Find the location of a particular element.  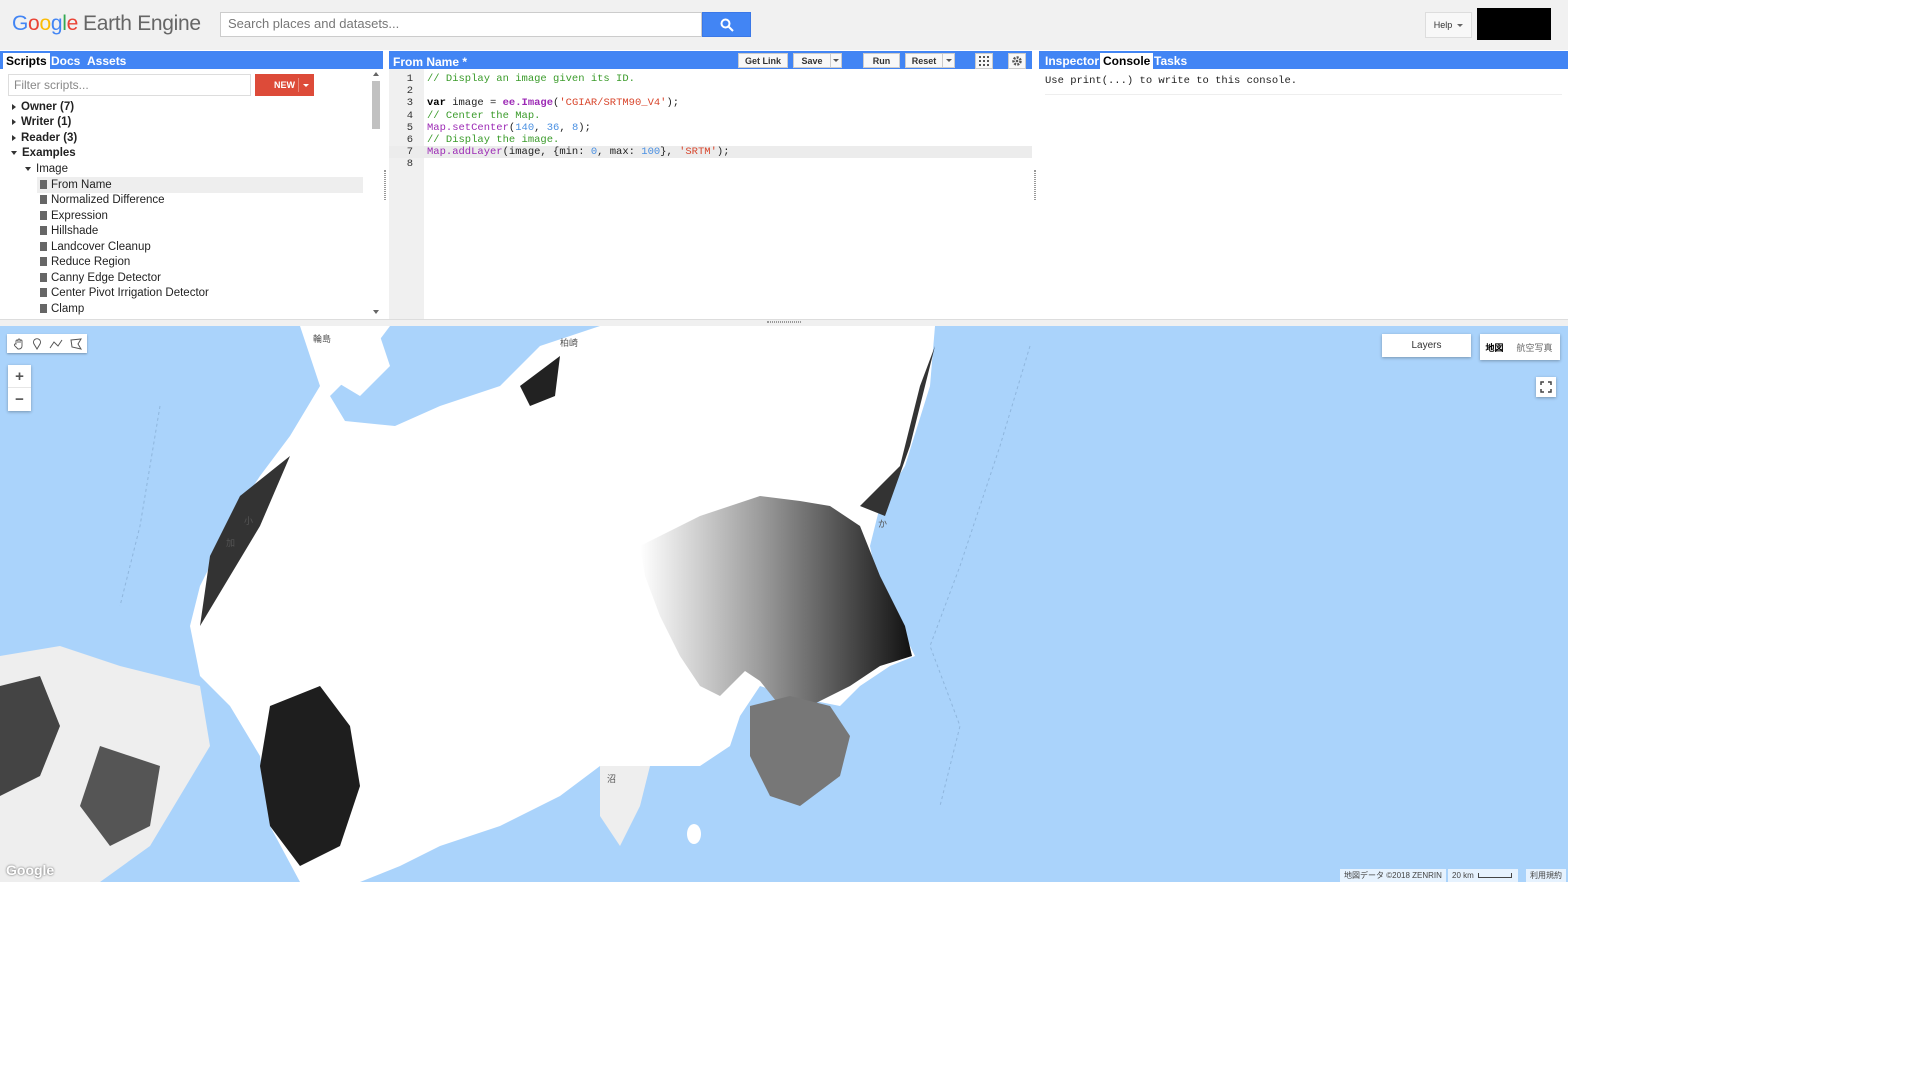

zoom-control: + − is located at coordinates (19, 388).